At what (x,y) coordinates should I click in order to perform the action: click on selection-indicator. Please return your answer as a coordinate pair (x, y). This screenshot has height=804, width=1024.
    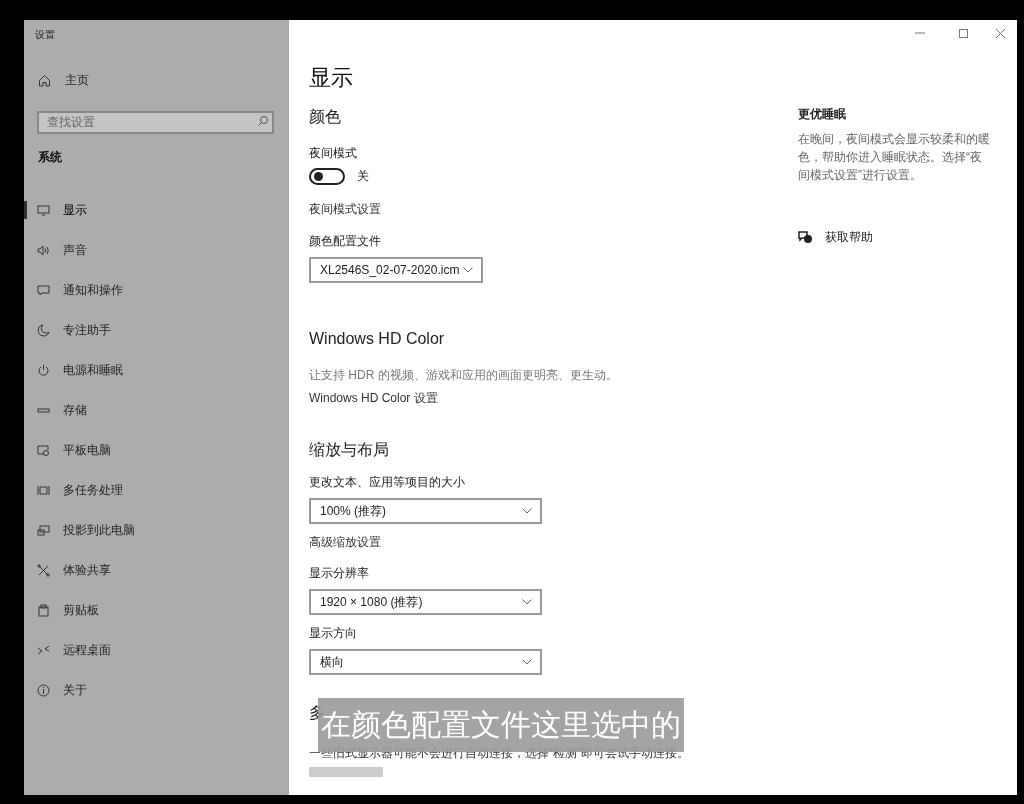
    Looking at the image, I should click on (25, 210).